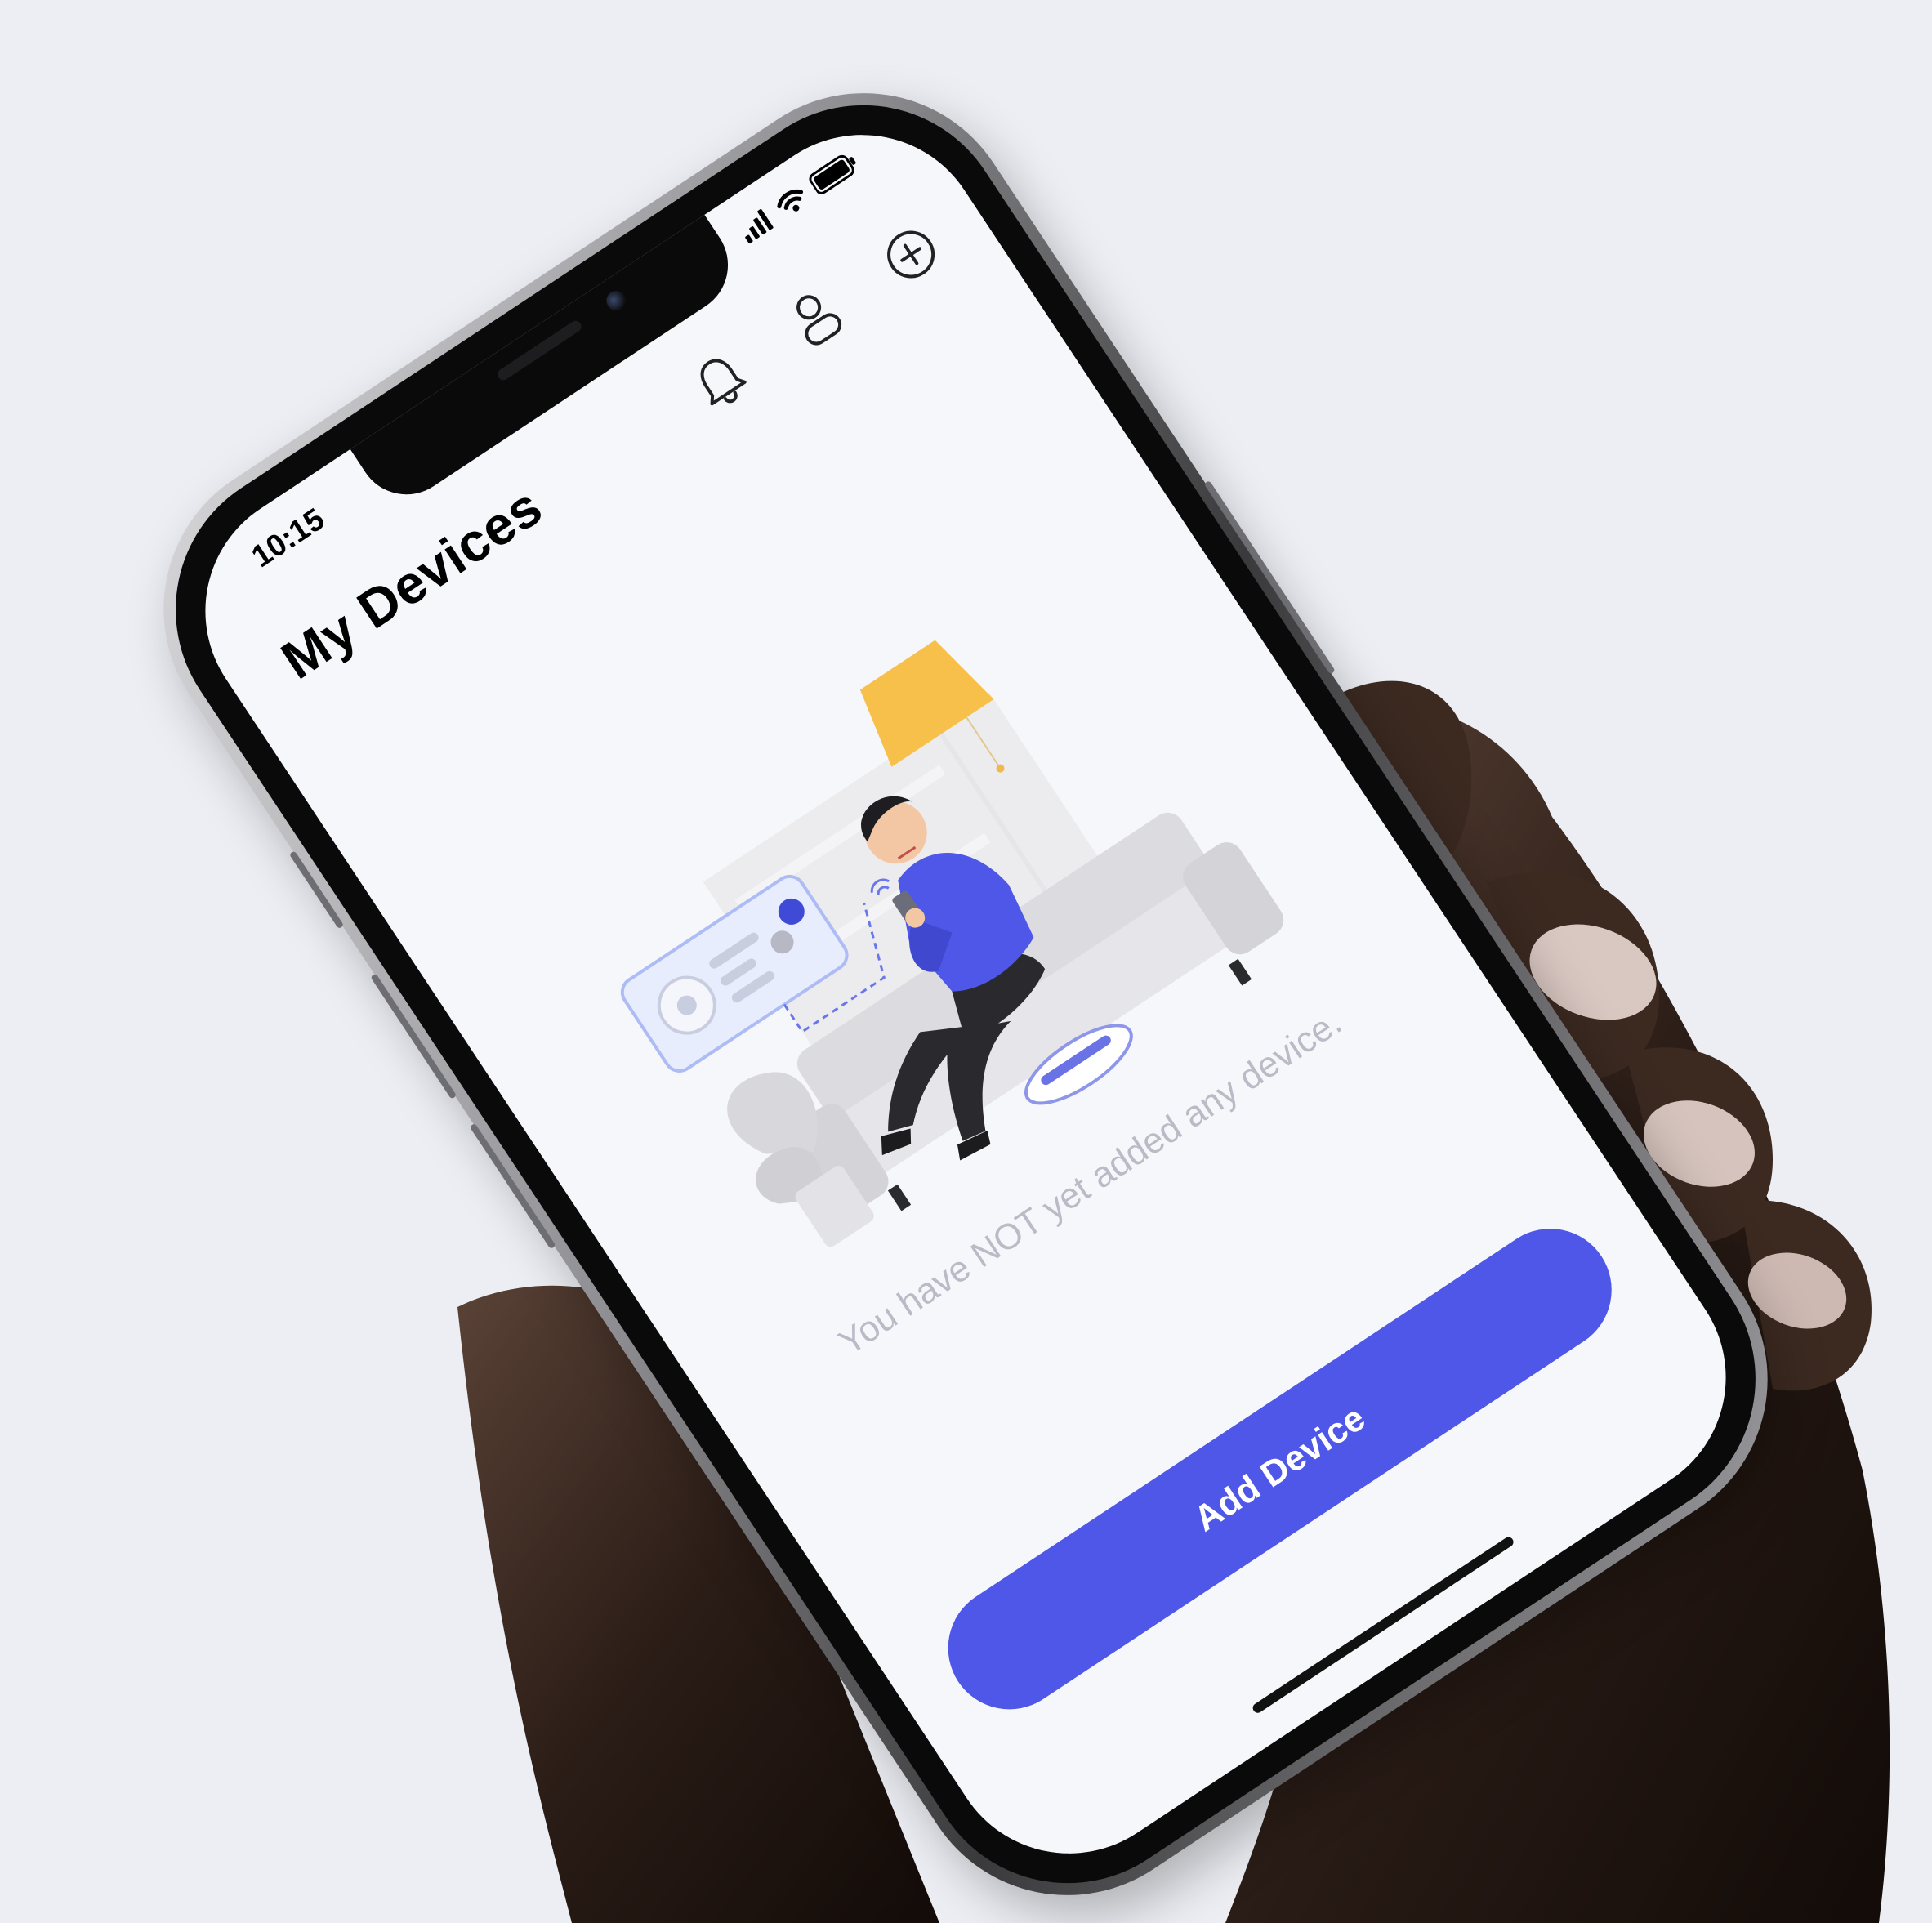 This screenshot has height=1923, width=1932. Describe the element at coordinates (952, 943) in the screenshot. I see `empty-state-illustration` at that location.